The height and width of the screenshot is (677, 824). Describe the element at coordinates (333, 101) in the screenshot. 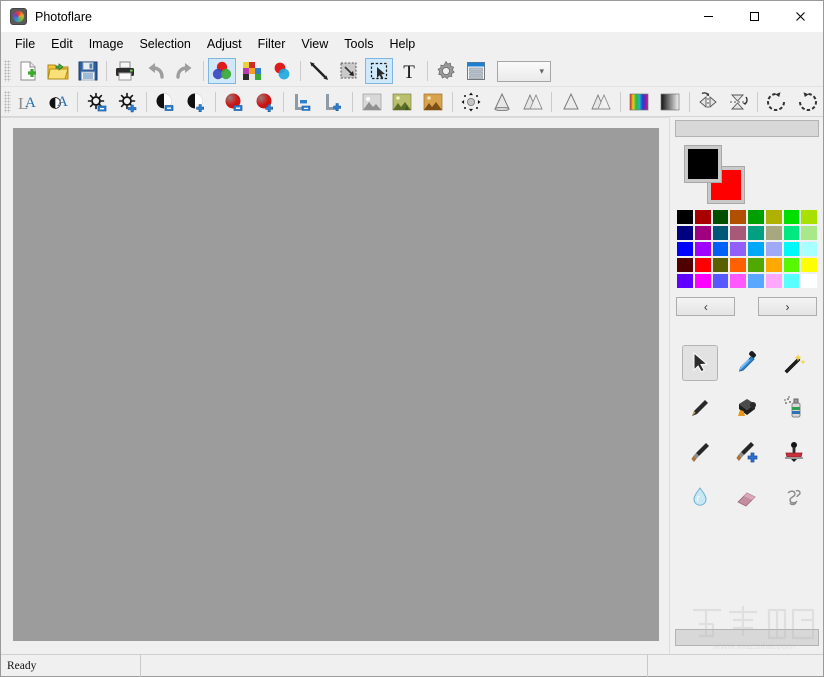

I see `gamma-increase-button` at that location.